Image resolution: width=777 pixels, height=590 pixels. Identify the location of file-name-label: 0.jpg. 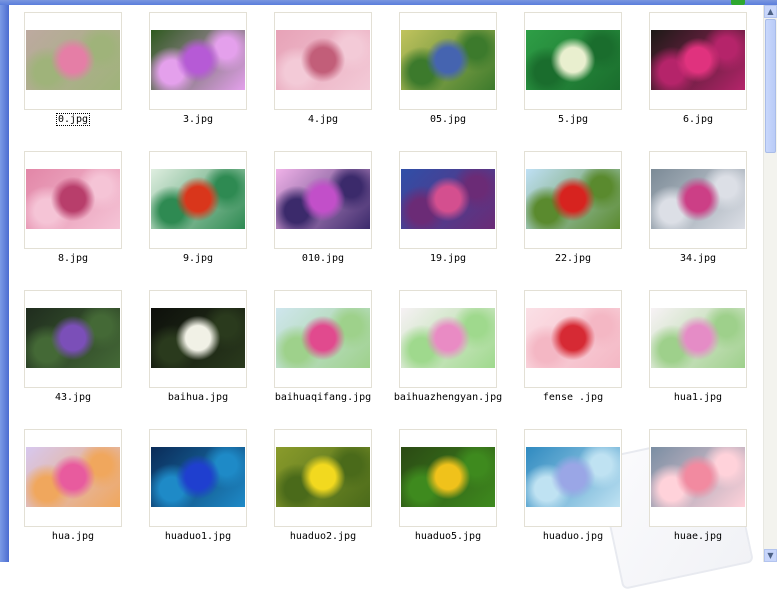
(73, 119).